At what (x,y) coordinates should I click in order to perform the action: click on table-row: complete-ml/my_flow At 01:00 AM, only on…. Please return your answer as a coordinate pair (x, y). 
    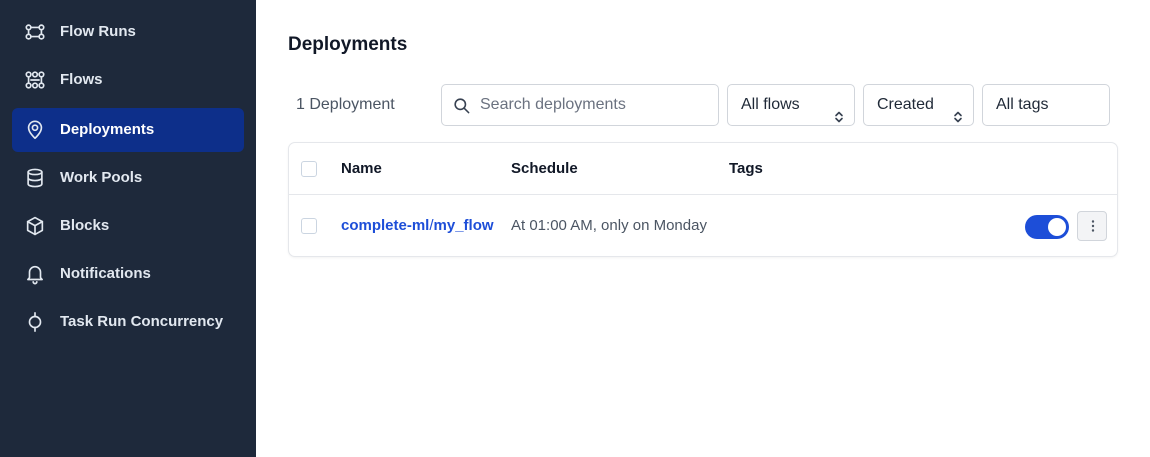
    Looking at the image, I should click on (703, 226).